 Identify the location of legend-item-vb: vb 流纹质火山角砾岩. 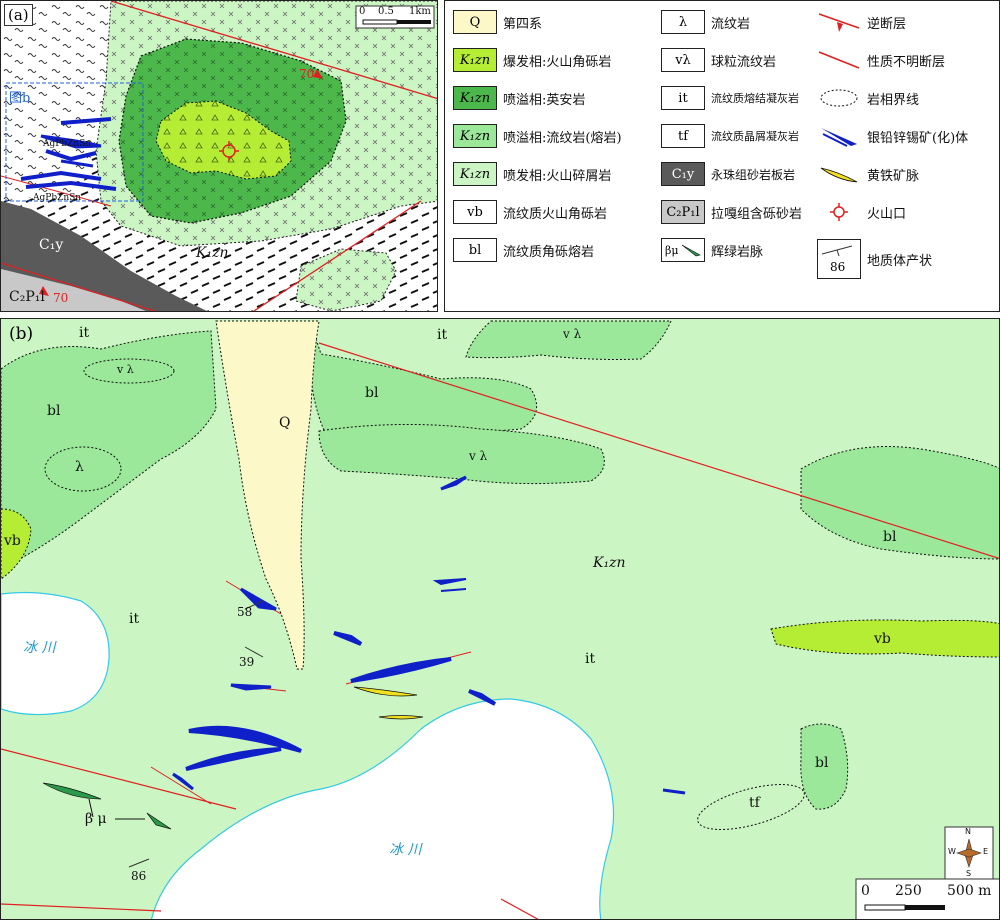
(530, 212).